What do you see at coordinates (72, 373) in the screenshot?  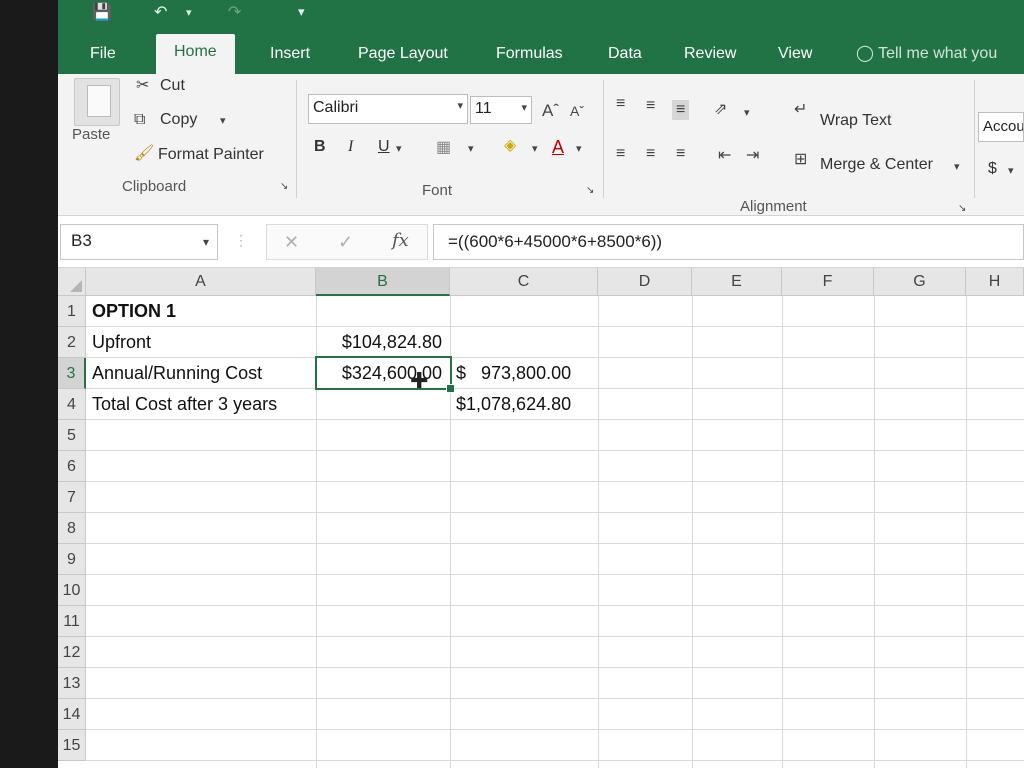 I see `row-header-3: 3` at bounding box center [72, 373].